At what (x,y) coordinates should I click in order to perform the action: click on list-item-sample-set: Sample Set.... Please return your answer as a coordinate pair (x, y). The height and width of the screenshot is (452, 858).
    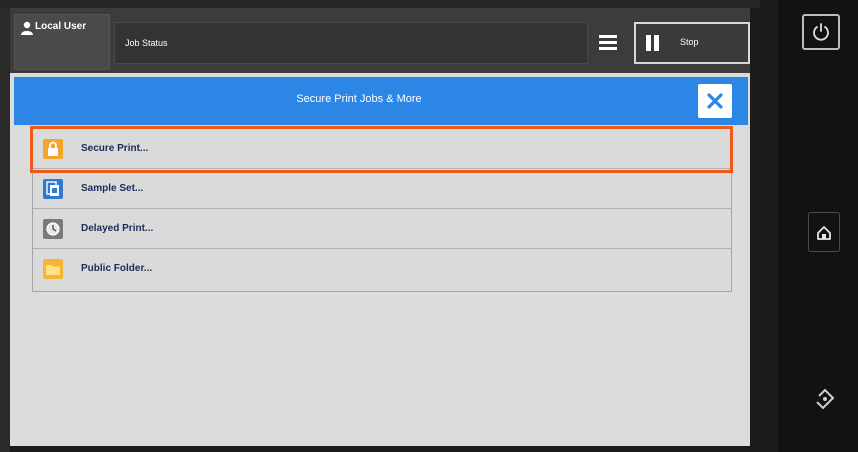
    Looking at the image, I should click on (382, 189).